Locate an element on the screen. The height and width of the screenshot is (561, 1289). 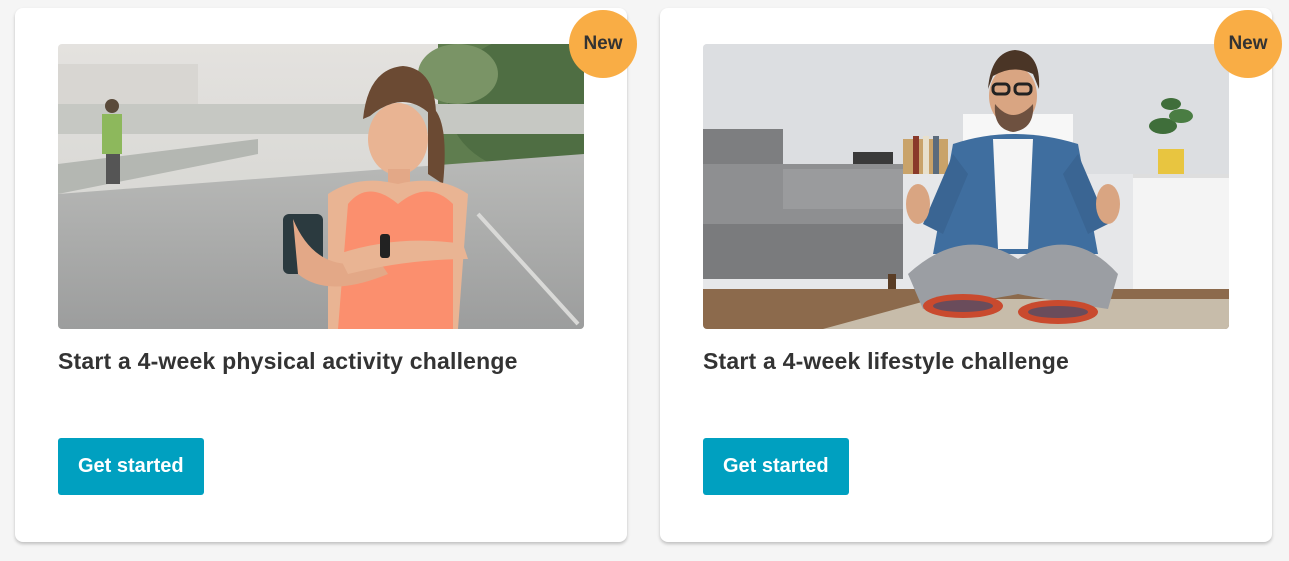
card-title: Start a 4-week lifestyle challenge is located at coordinates (886, 361).